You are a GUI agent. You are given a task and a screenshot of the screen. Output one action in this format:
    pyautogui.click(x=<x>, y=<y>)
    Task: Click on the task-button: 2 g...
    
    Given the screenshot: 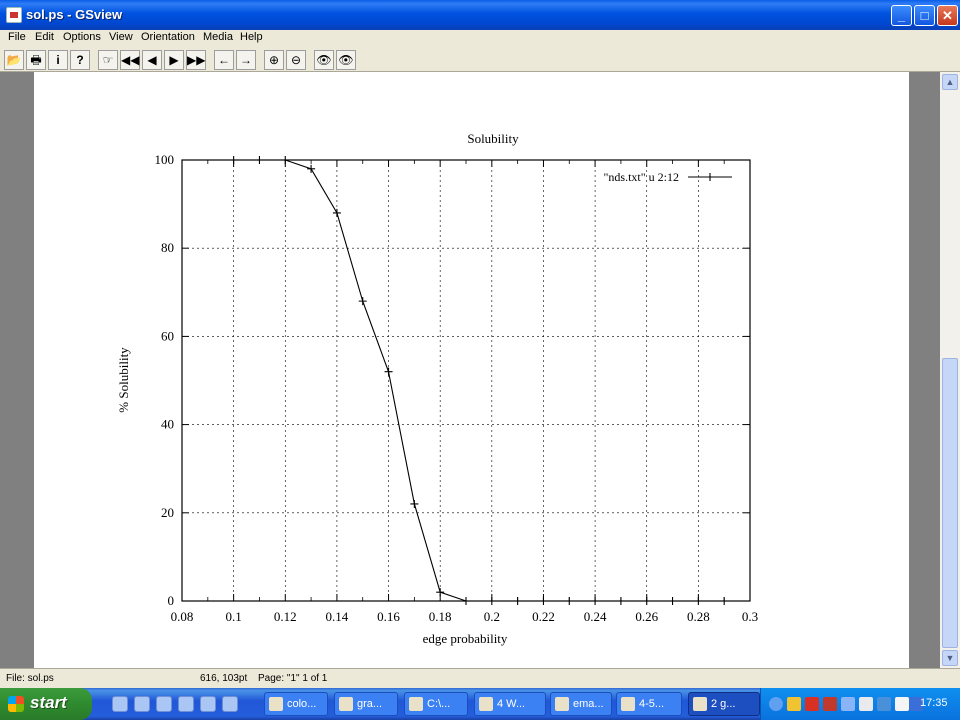 What is the action you would take?
    pyautogui.click(x=724, y=704)
    